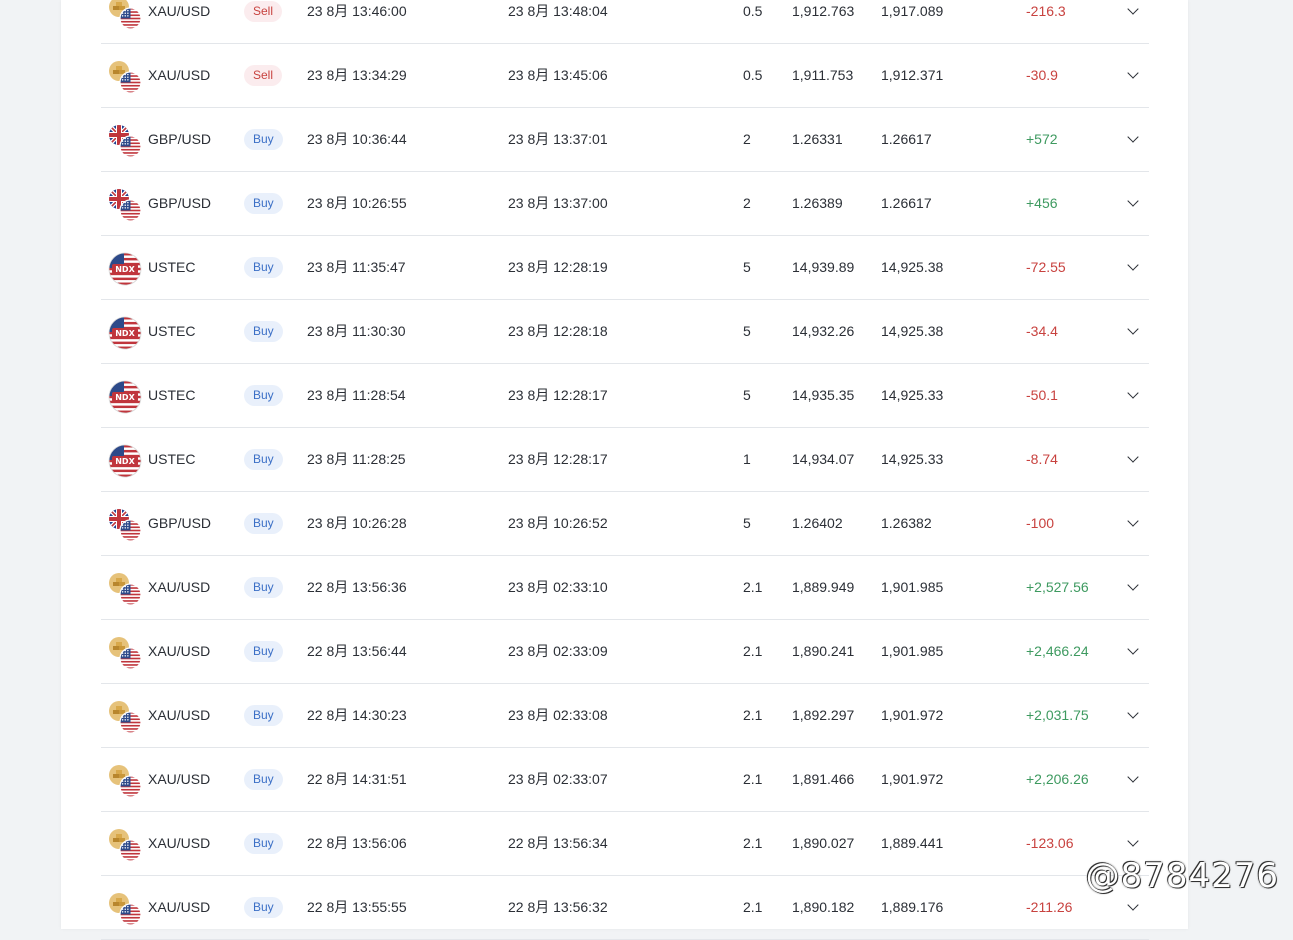  Describe the element at coordinates (125, 459) in the screenshot. I see `instrument-icon-cell: NDX` at that location.